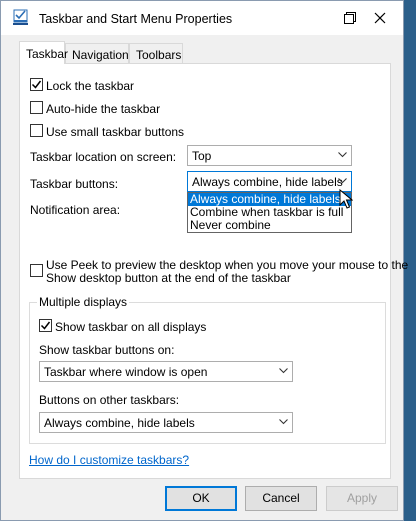 Image resolution: width=416 pixels, height=521 pixels. I want to click on other-taskbars-buttons-select: Always combine, hide labels, so click(166, 422).